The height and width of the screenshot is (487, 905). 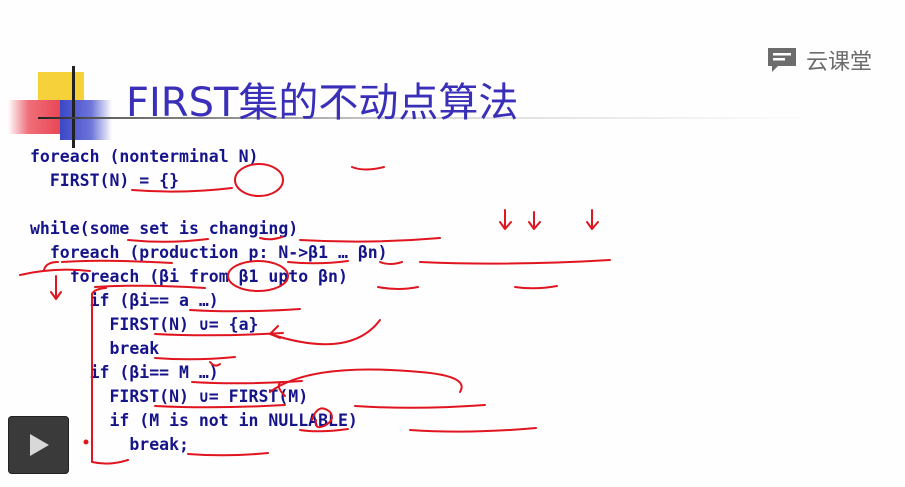 I want to click on slide-title: FIRST集的不动点算法, so click(x=322, y=103).